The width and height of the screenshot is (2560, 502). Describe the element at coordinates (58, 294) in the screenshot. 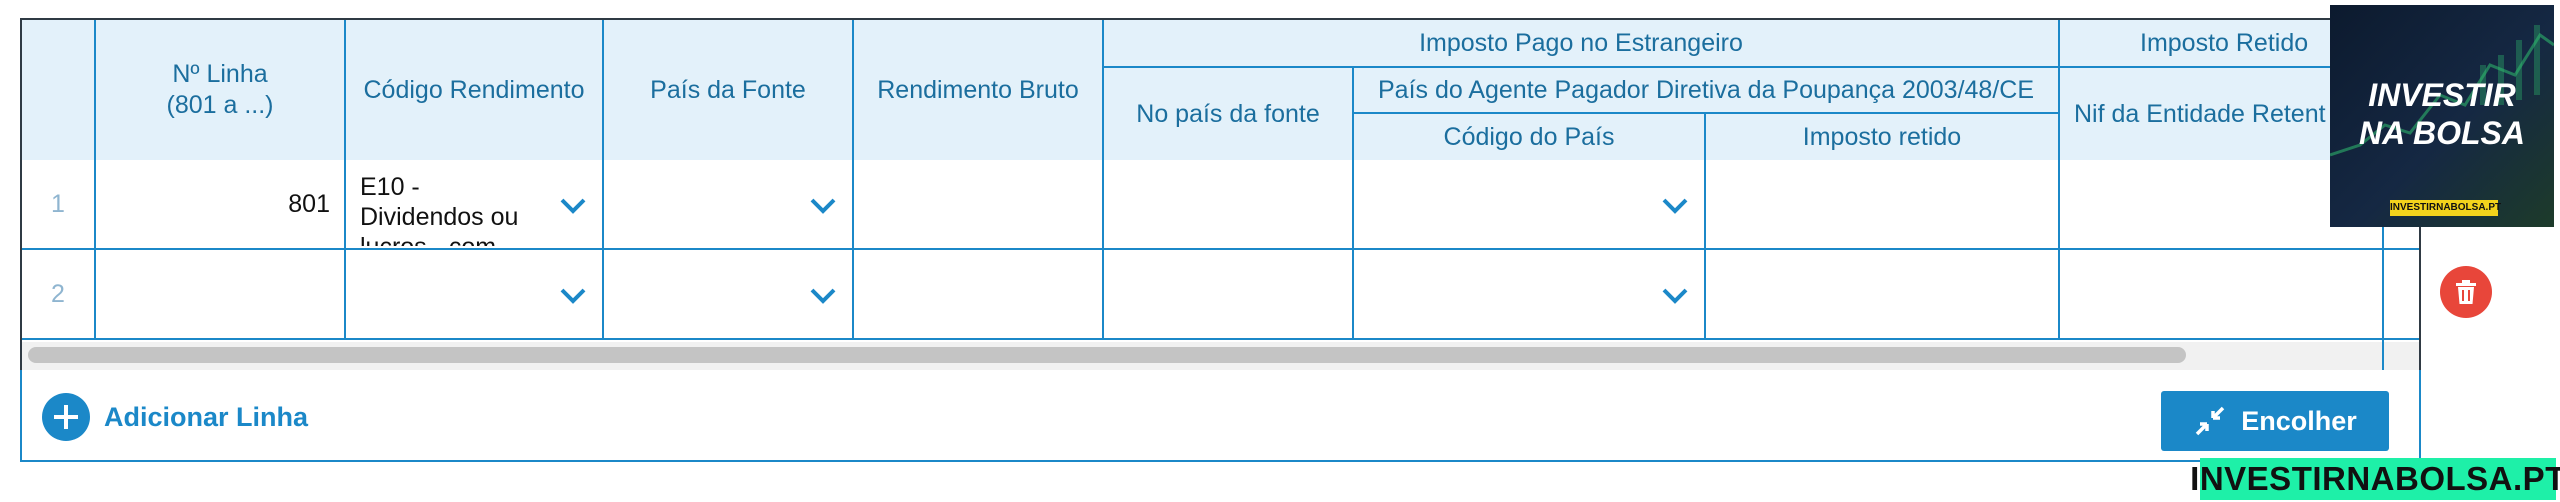

I see `row-index: 2` at that location.